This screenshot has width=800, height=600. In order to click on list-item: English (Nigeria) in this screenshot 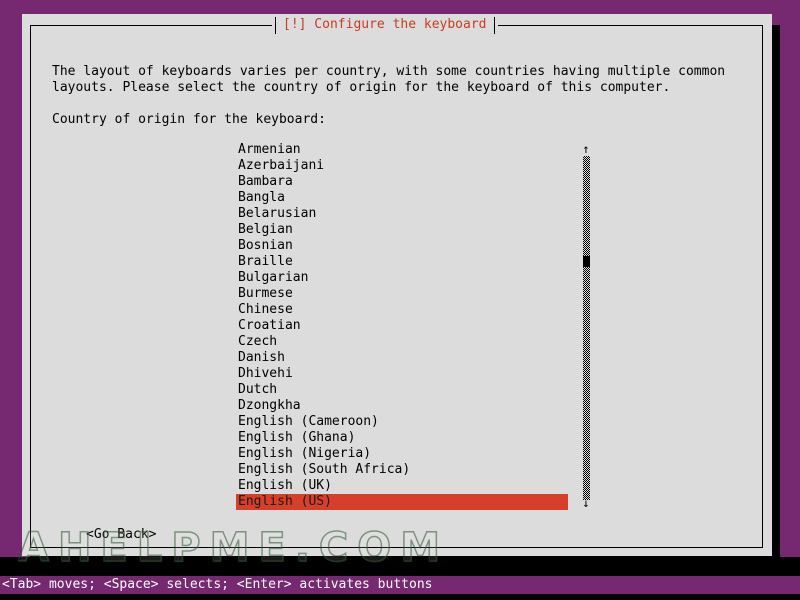, I will do `click(401, 454)`.